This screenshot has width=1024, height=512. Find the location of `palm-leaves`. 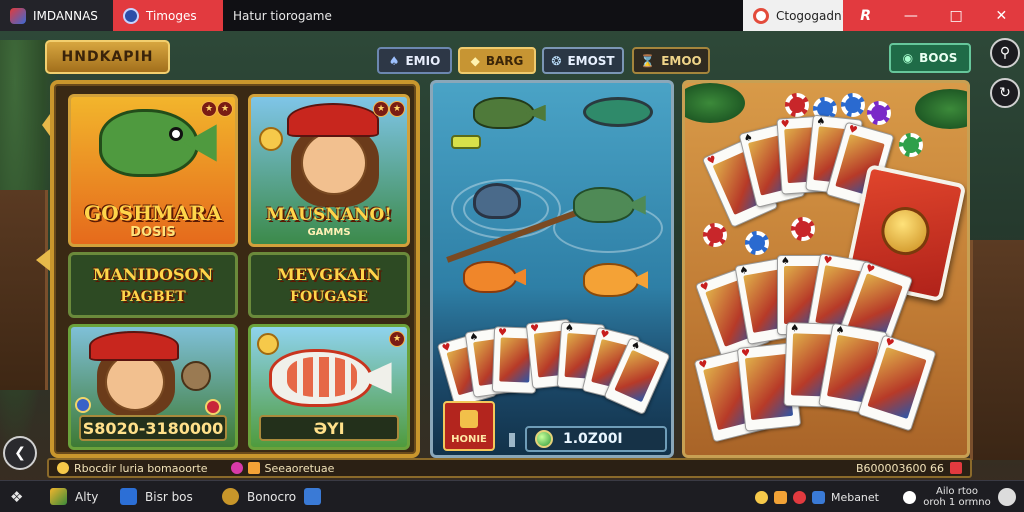

palm-leaves is located at coordinates (715, 103).